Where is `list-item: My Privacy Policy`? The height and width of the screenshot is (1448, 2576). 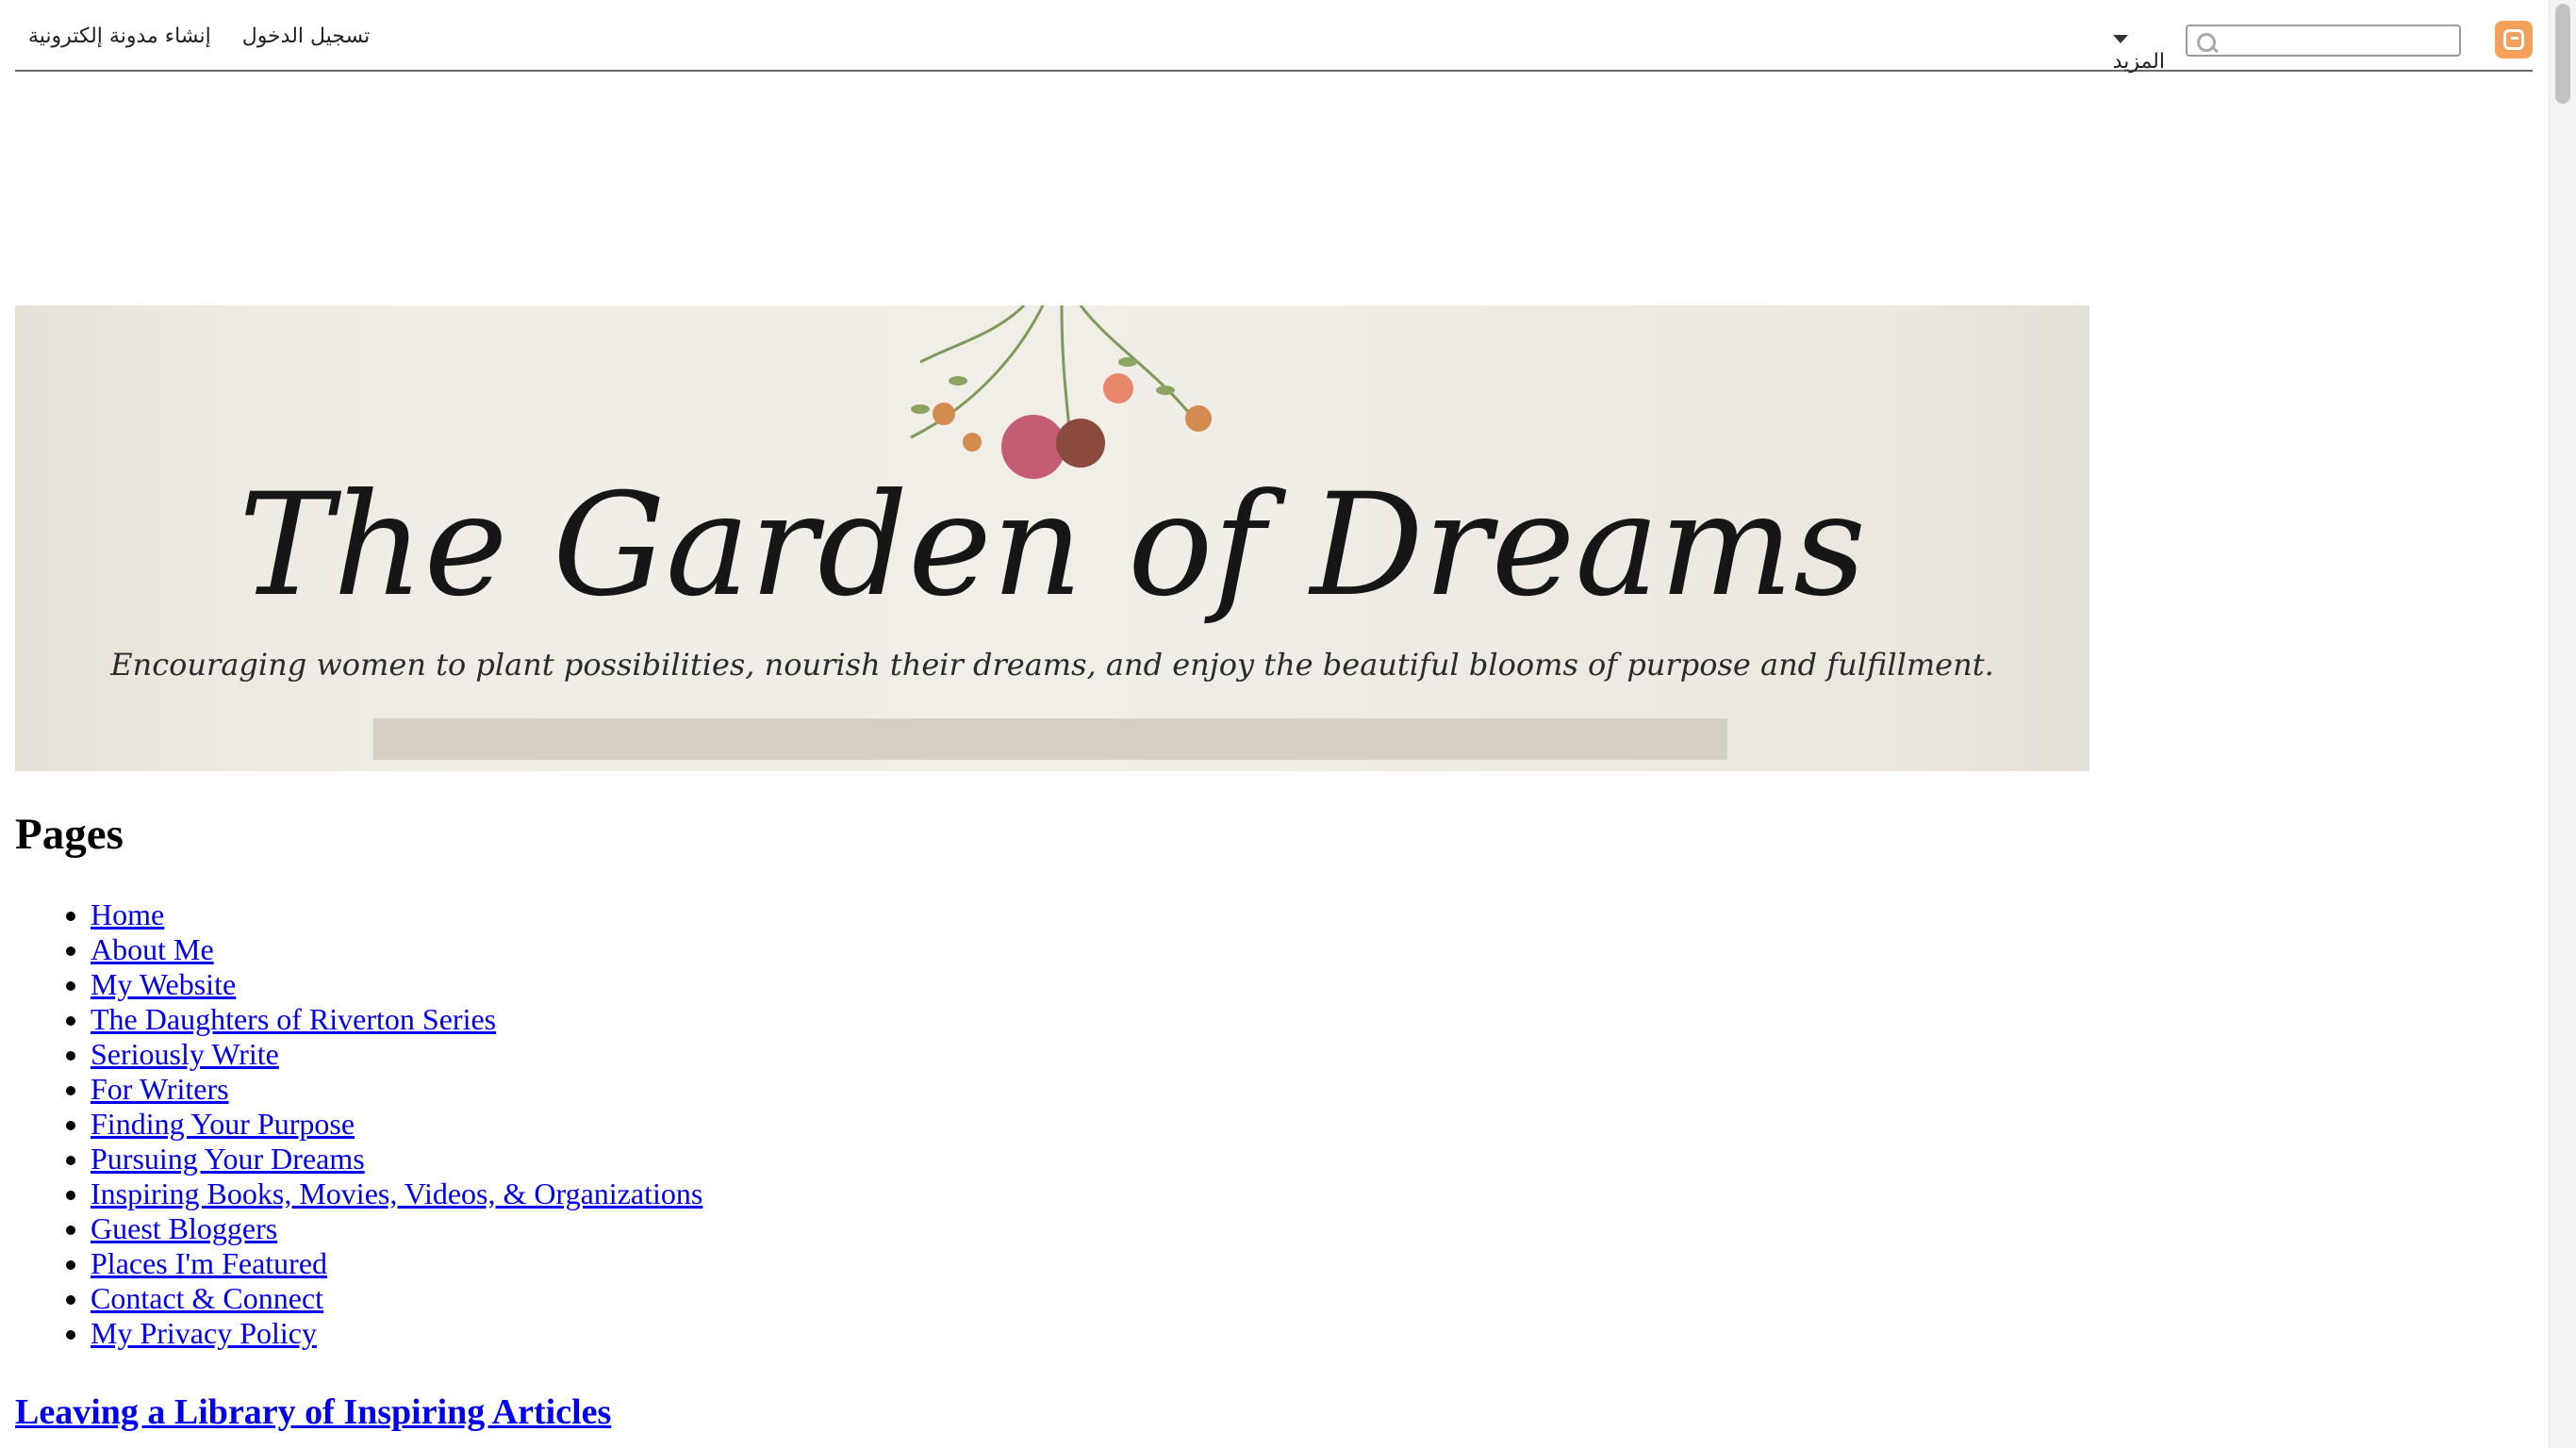
list-item: My Privacy Policy is located at coordinates (1184, 1333).